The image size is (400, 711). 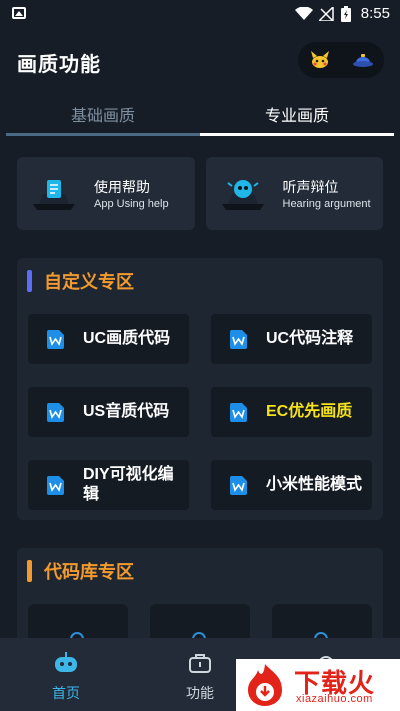 I want to click on hat-button, so click(x=362, y=60).